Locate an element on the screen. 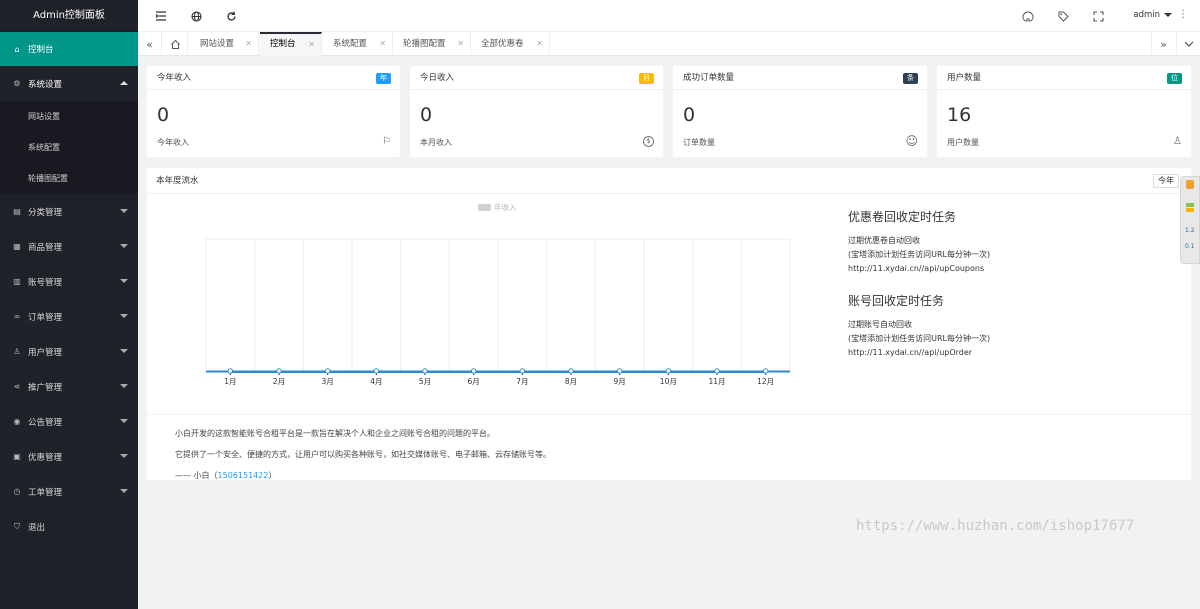  card-title: 今日收入 月 is located at coordinates (536, 78).